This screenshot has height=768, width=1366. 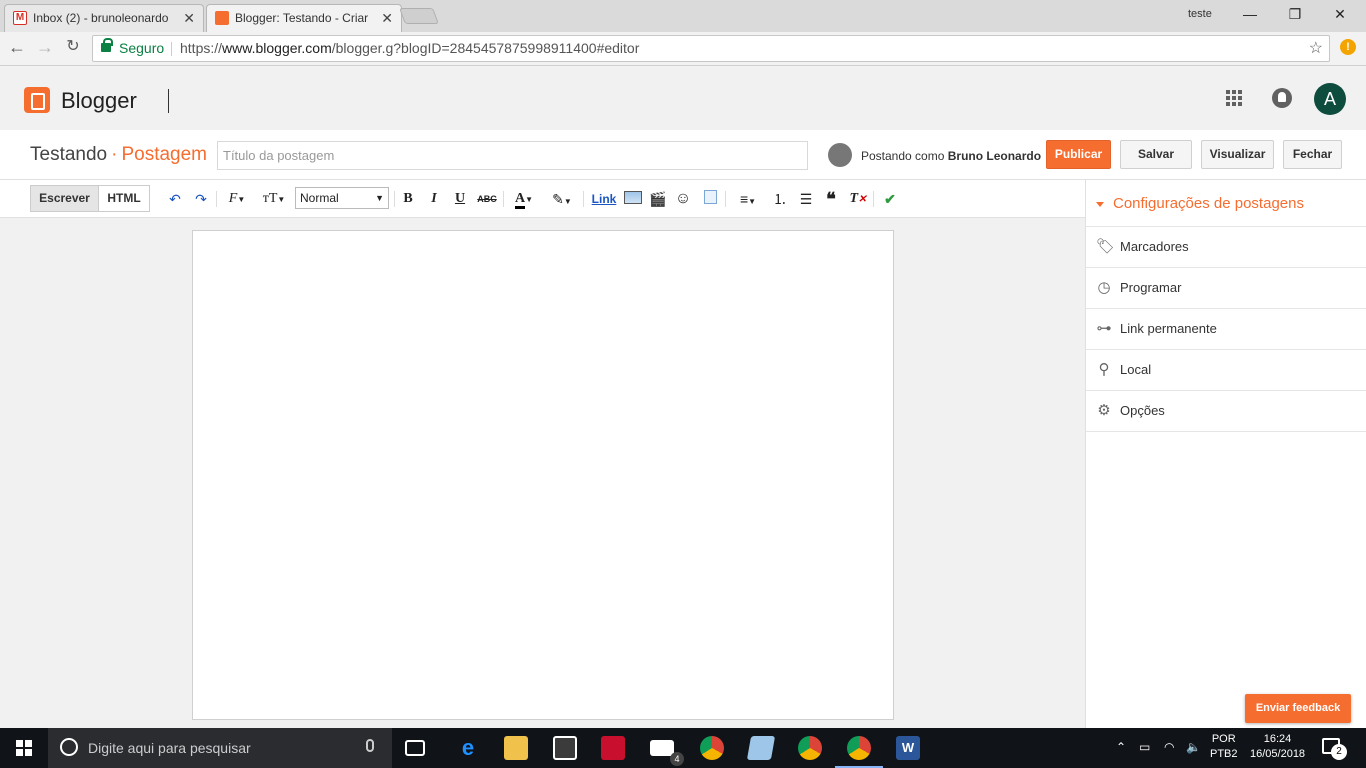 I want to click on spellcheck-icon: ✔, so click(x=890, y=199).